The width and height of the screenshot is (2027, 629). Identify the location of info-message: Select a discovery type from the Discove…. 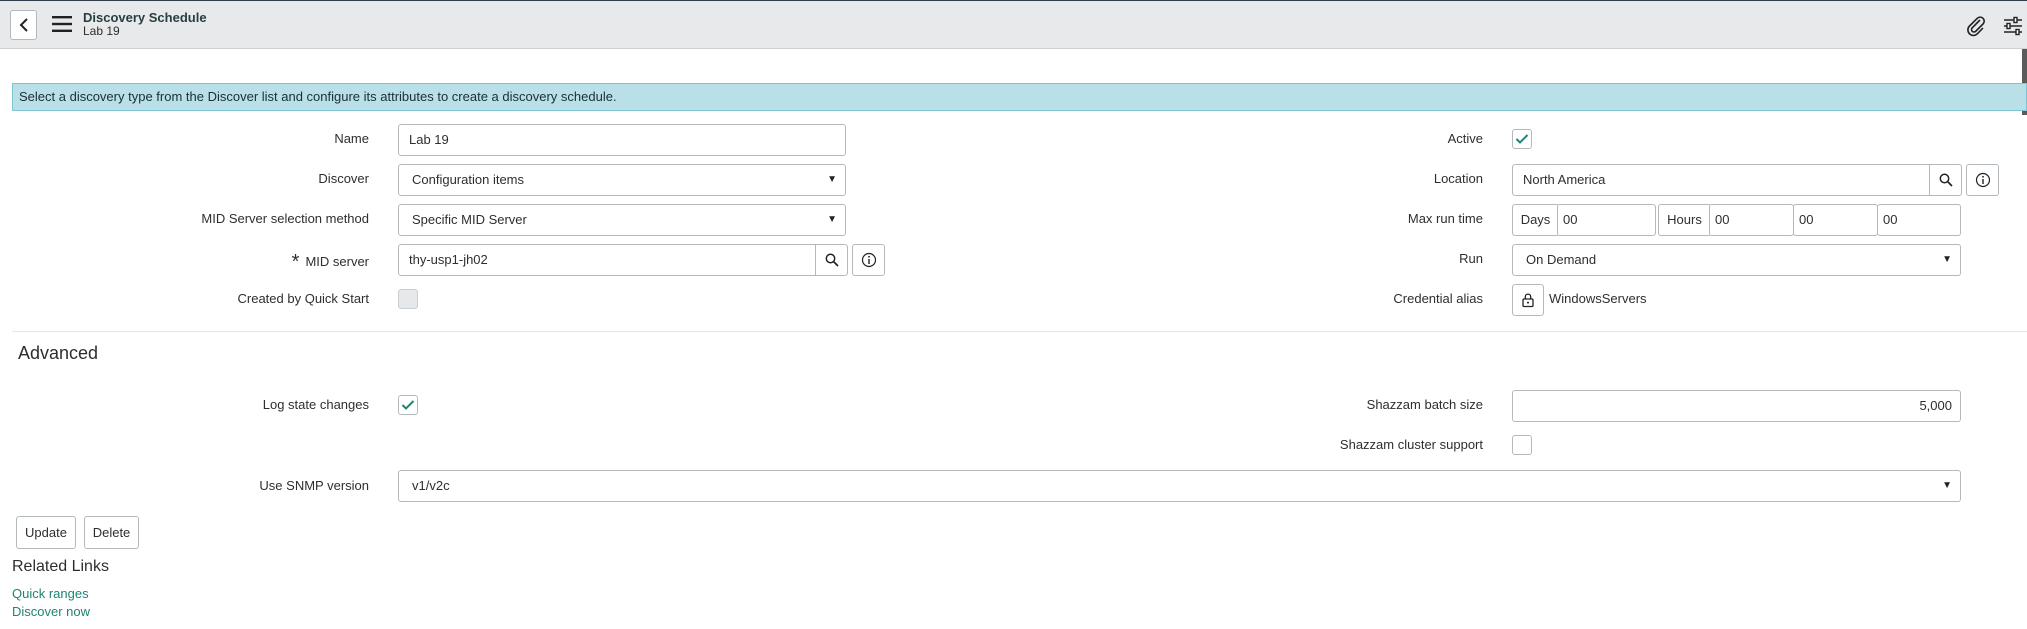
(1019, 97).